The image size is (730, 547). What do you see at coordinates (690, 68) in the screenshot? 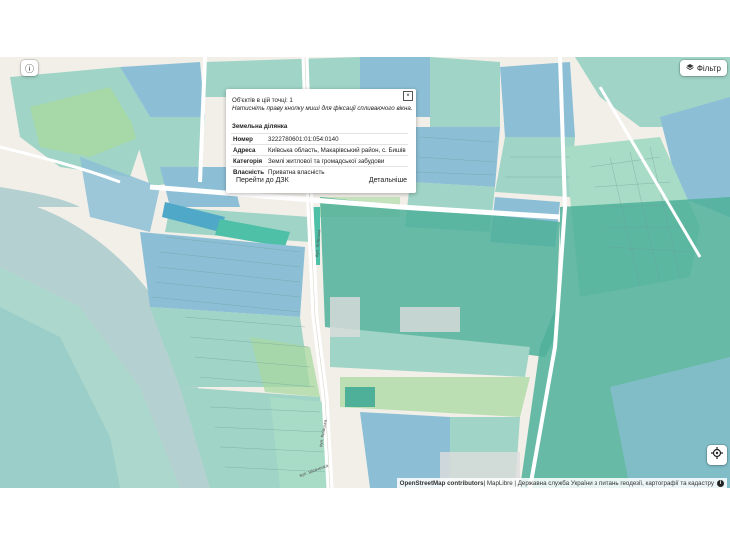
I see `layers-icon` at bounding box center [690, 68].